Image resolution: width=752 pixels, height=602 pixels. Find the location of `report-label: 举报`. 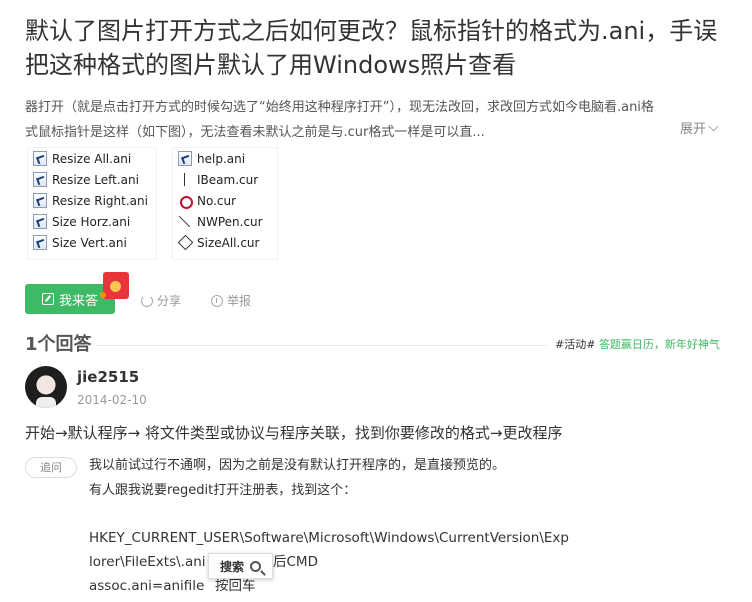

report-label: 举报 is located at coordinates (239, 301).